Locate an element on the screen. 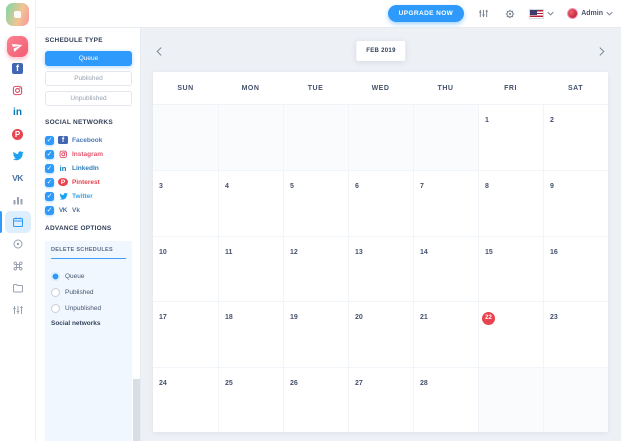 The image size is (621, 441). calendar-cell: 18 is located at coordinates (250, 334).